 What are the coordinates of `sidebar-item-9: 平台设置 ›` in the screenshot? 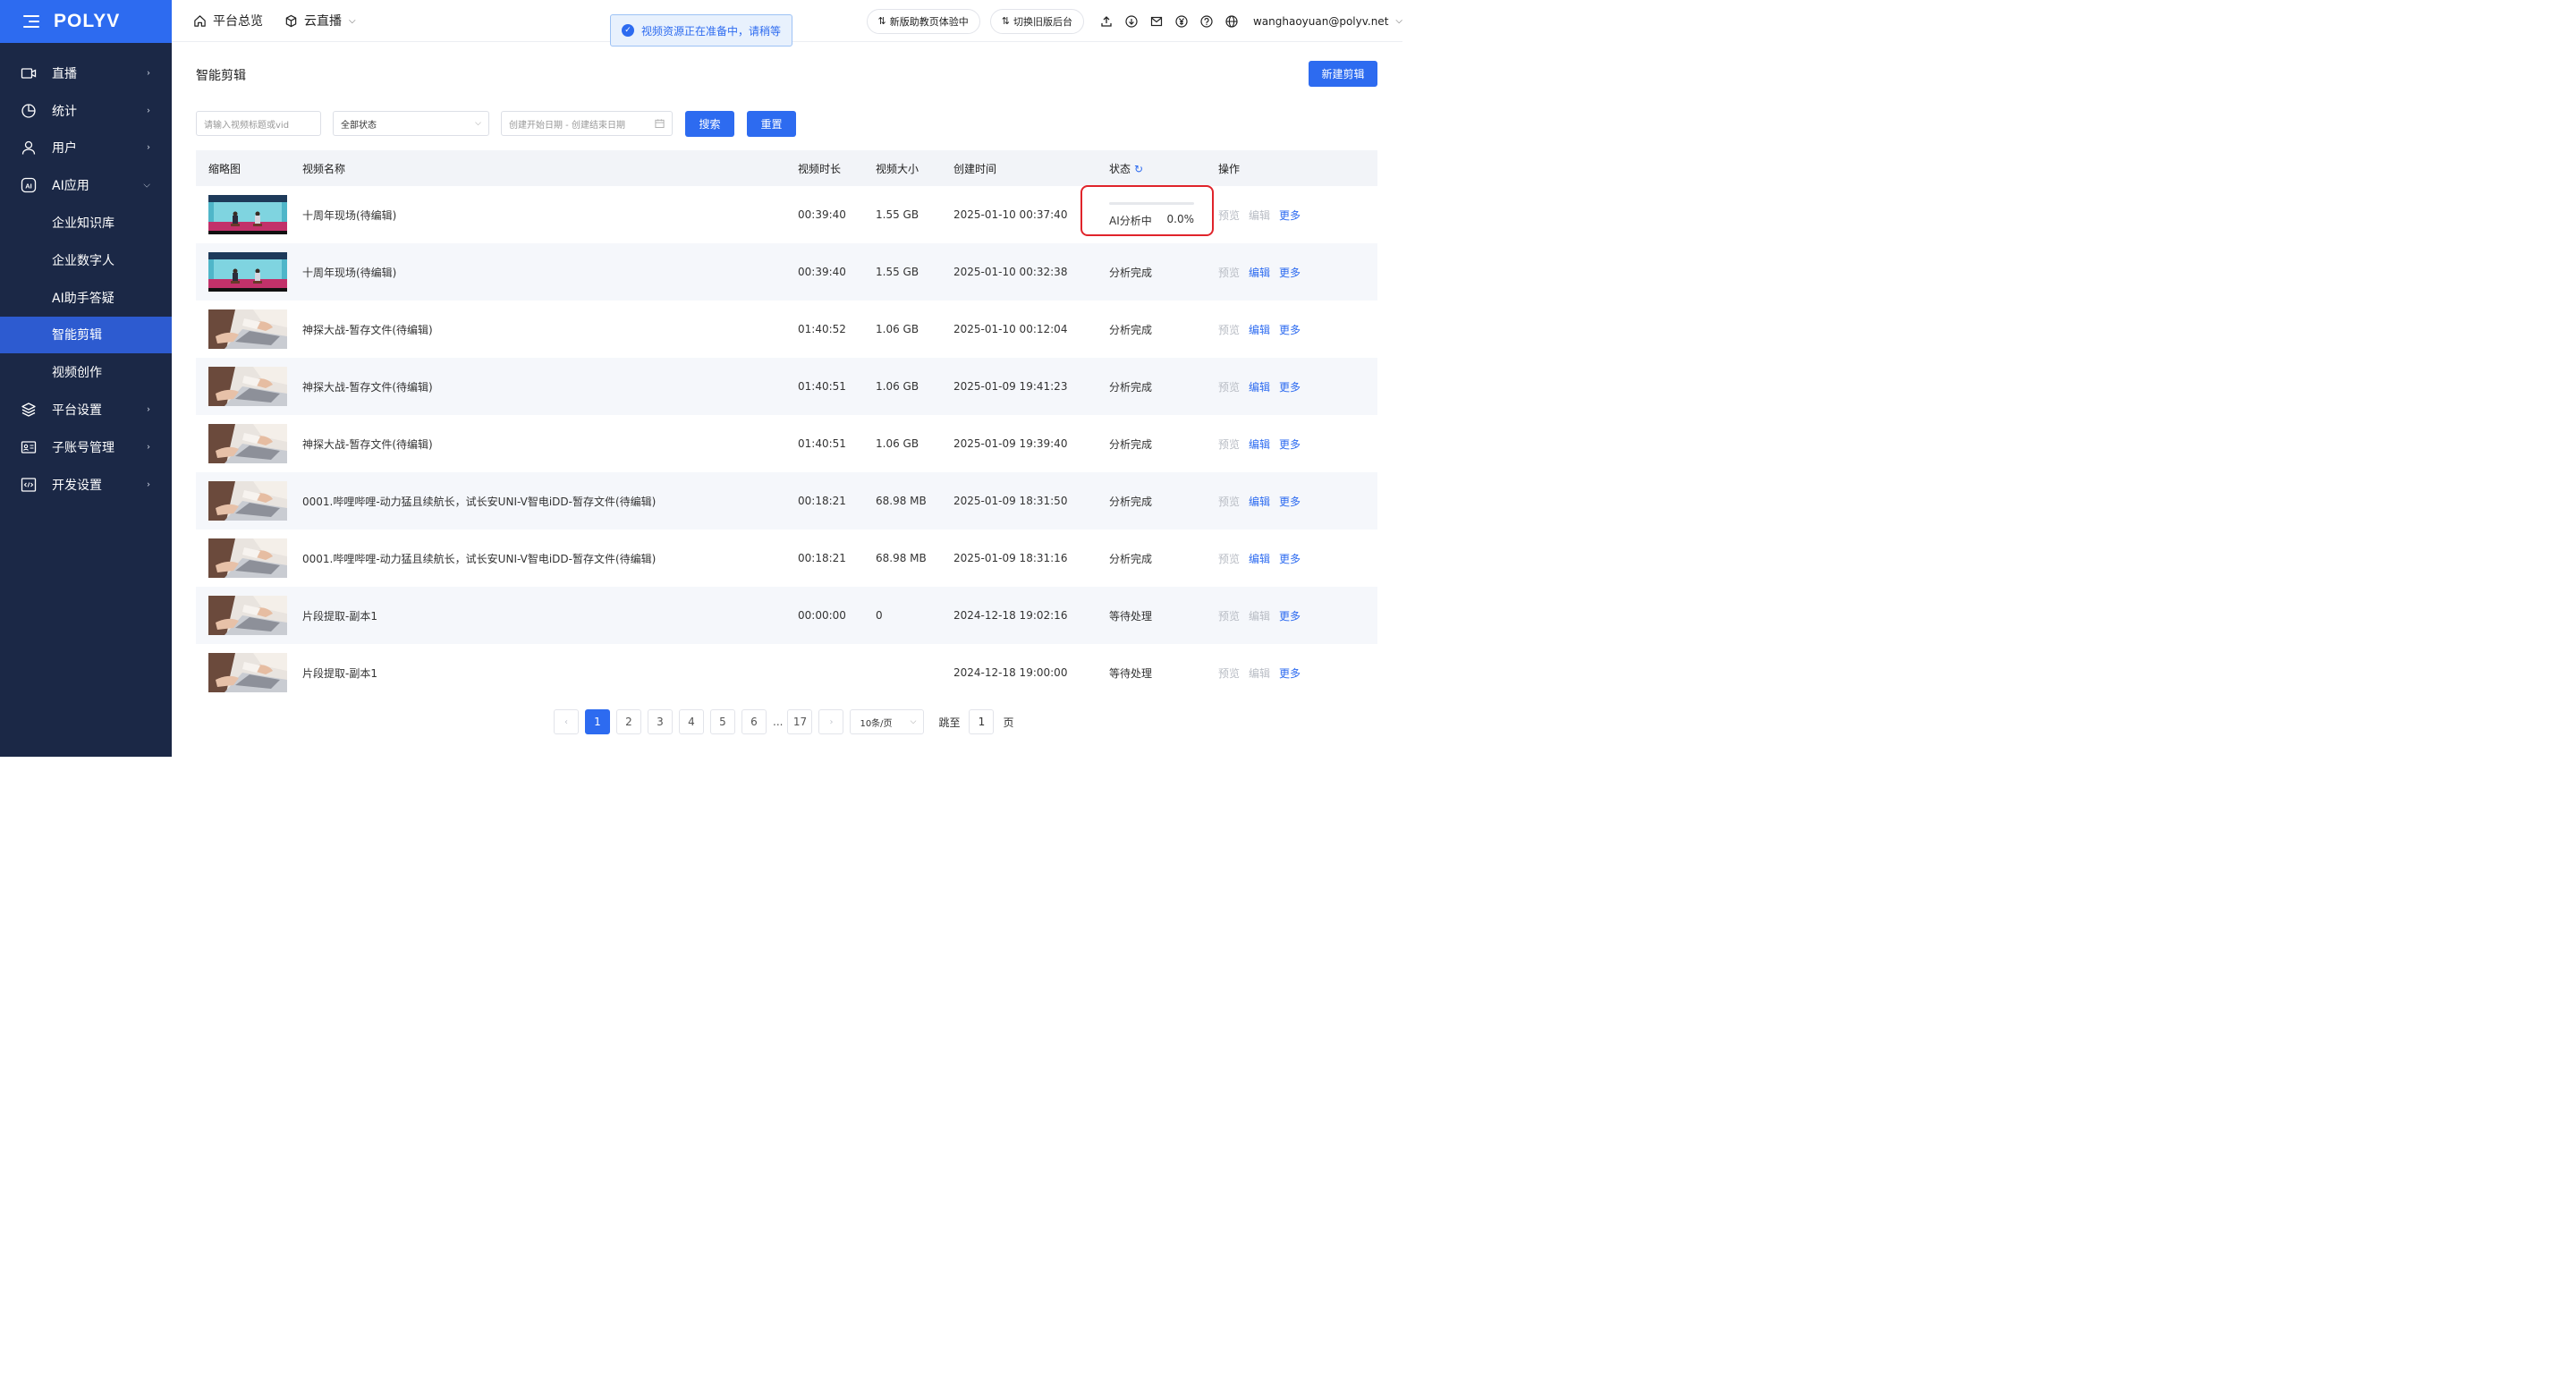 It's located at (86, 409).